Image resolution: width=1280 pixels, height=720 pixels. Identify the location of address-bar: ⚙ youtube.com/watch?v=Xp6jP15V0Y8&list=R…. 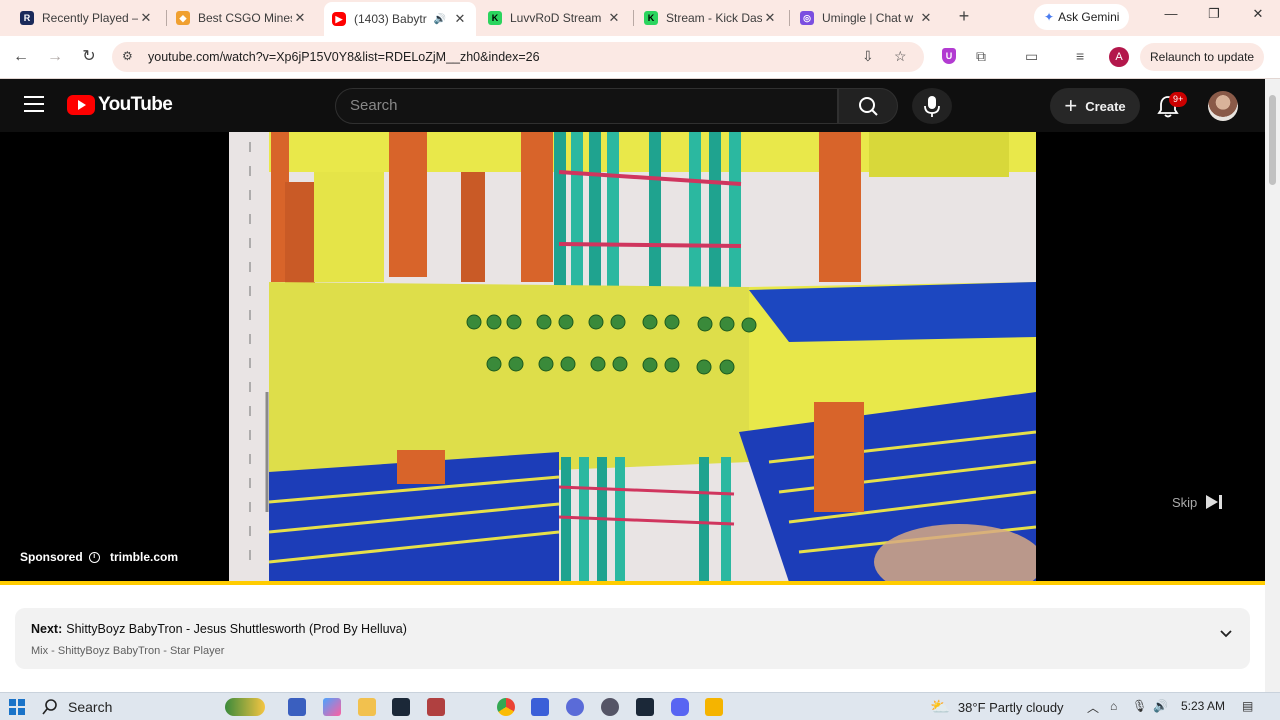
(518, 57).